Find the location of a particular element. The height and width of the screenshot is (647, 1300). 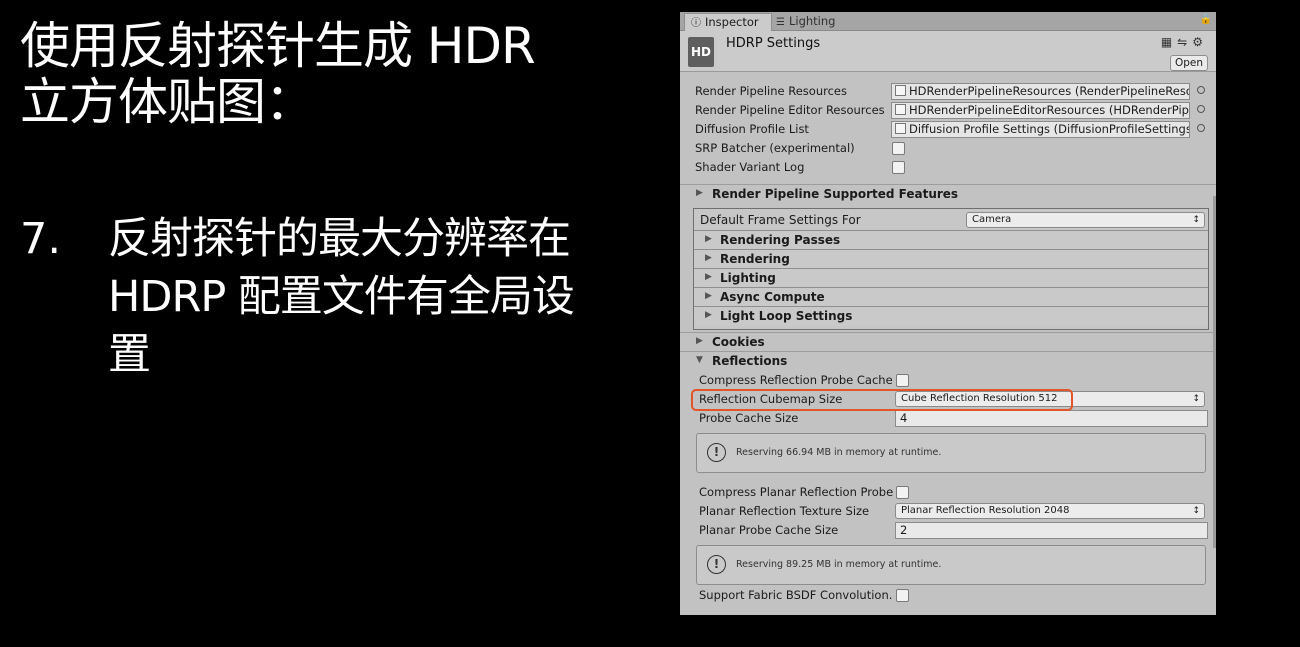

section-supported-features: ▶ Render Pipeline Supported Features is located at coordinates (948, 194).